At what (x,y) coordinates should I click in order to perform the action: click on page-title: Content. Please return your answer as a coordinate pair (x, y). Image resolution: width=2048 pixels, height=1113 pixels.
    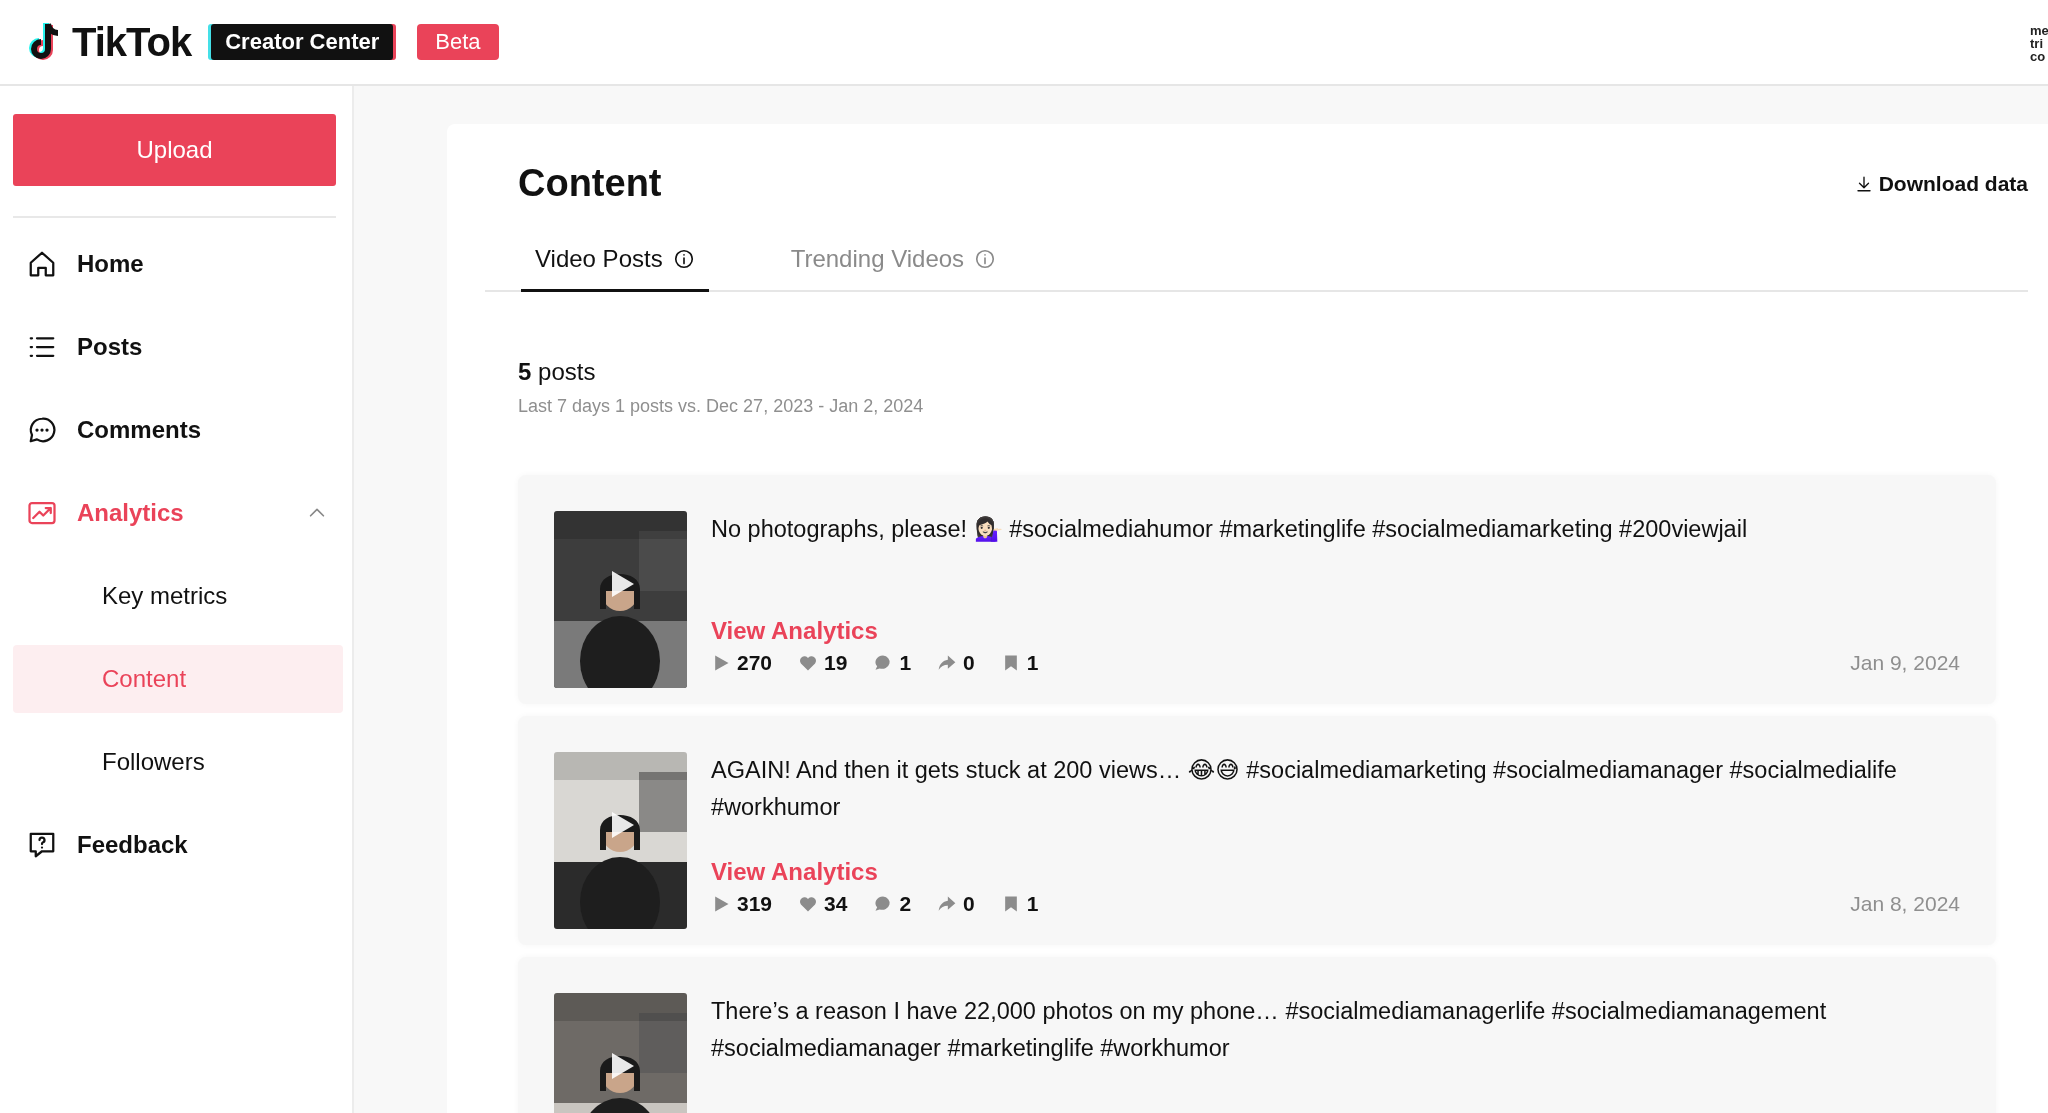
    Looking at the image, I should click on (590, 183).